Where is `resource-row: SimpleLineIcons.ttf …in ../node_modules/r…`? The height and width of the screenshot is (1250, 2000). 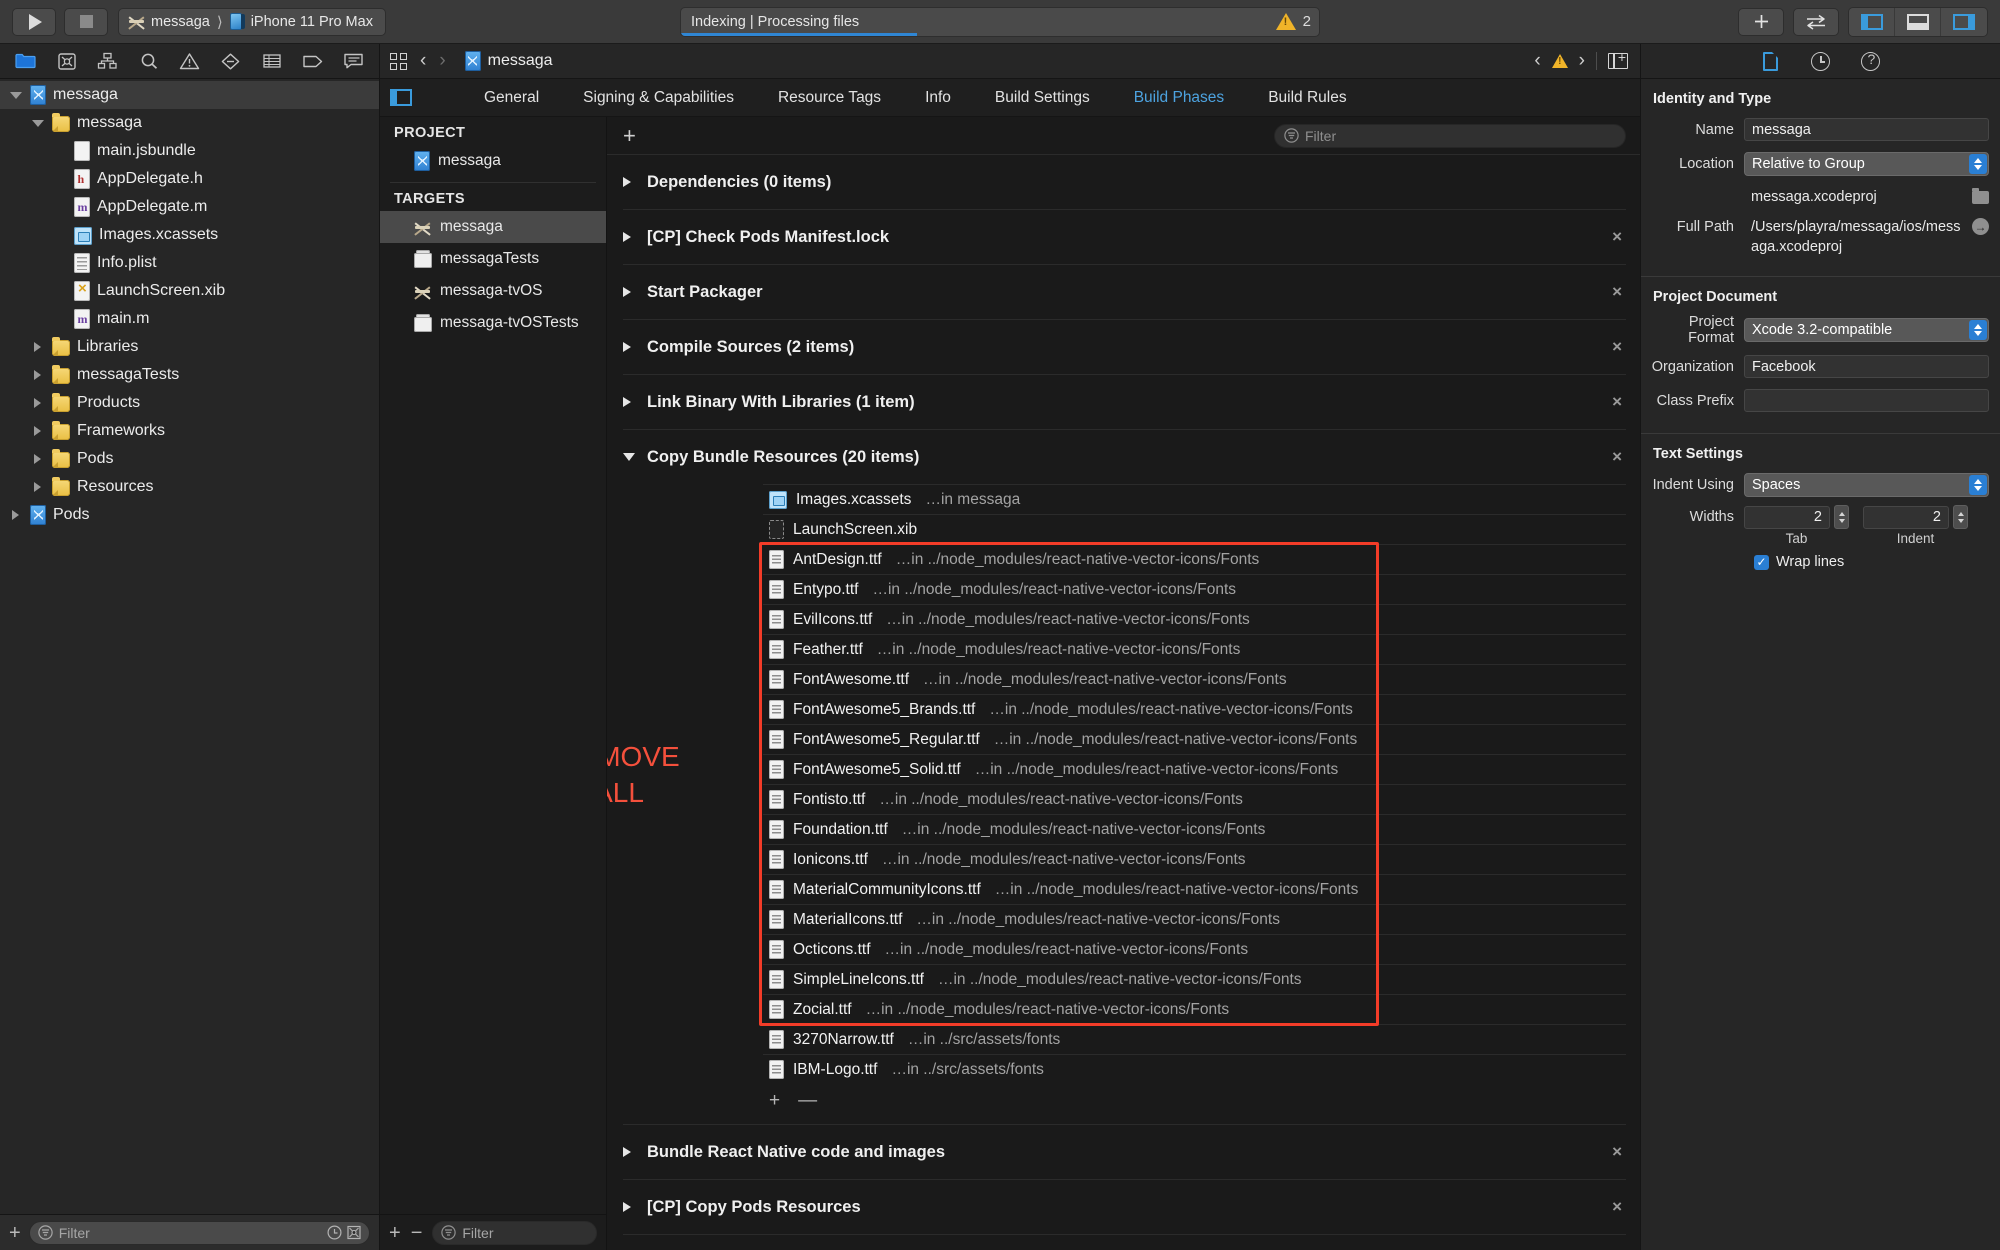 resource-row: SimpleLineIcons.ttf …in ../node_modules/r… is located at coordinates (1194, 979).